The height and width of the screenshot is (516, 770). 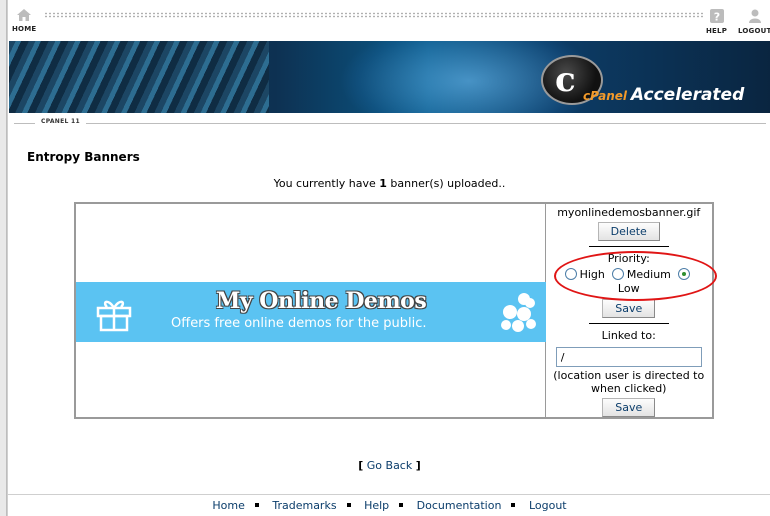 What do you see at coordinates (304, 505) in the screenshot?
I see `footer-trademarks-link: Trademarks` at bounding box center [304, 505].